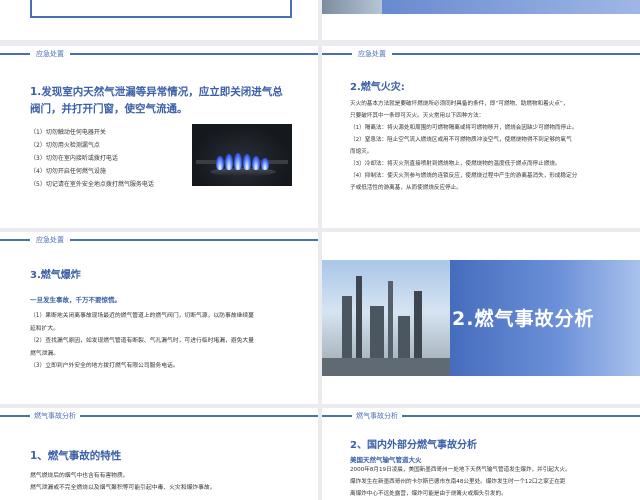 The image size is (640, 500). What do you see at coordinates (386, 318) in the screenshot?
I see `industrial-plant-photo` at bounding box center [386, 318].